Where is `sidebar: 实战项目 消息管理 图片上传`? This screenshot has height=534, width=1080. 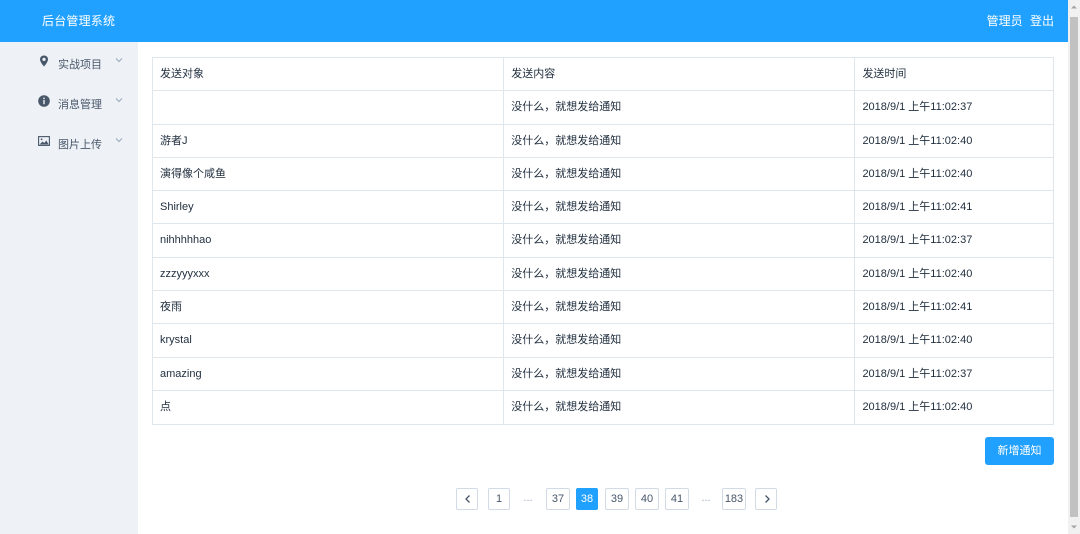 sidebar: 实战项目 消息管理 图片上传 is located at coordinates (69, 288).